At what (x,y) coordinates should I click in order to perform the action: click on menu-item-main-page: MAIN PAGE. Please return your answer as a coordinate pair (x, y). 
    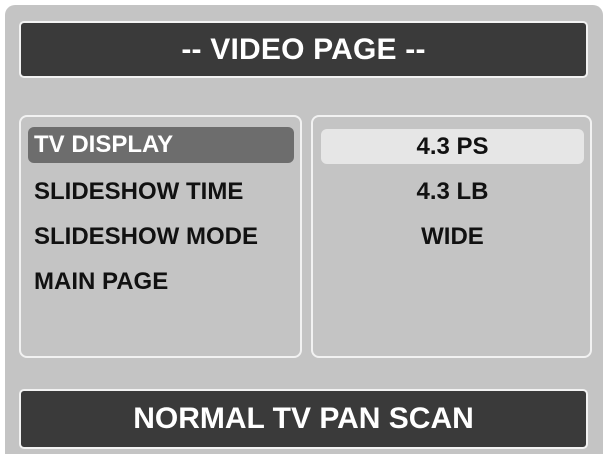
    Looking at the image, I should click on (98, 282).